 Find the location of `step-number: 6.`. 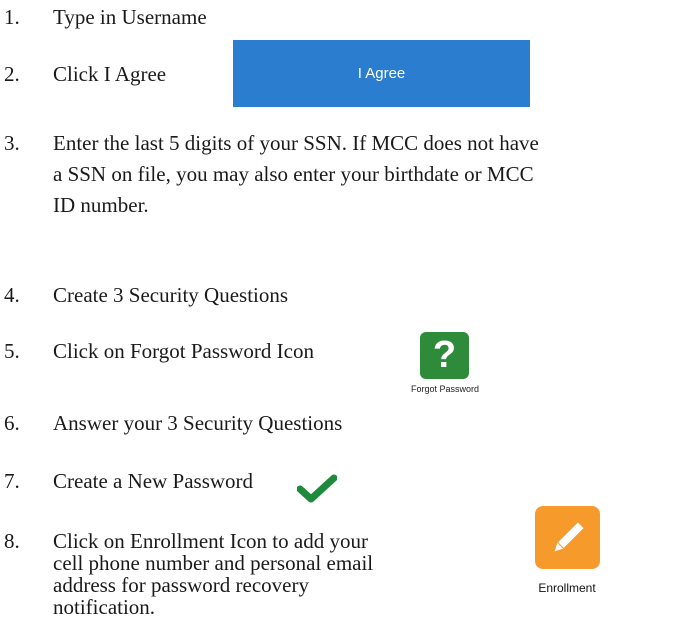

step-number: 6. is located at coordinates (12, 423).